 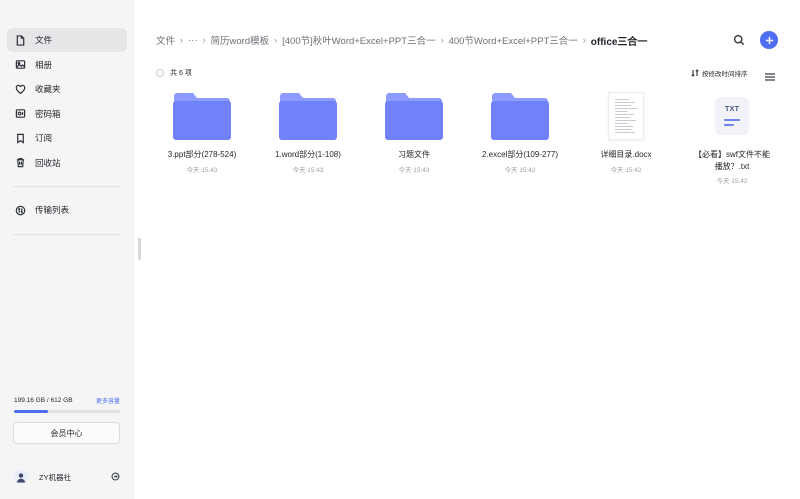 I want to click on sidebar-item-subscriptions: 订阅, so click(x=67, y=138).